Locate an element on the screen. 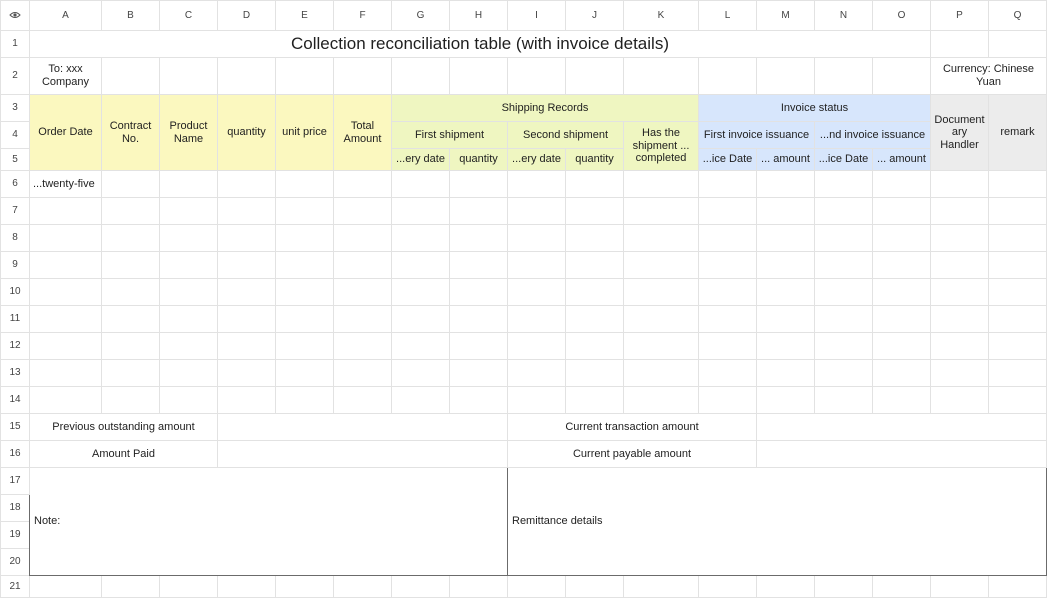 The height and width of the screenshot is (608, 1048). quantity-2-header: quantity is located at coordinates (594, 159).